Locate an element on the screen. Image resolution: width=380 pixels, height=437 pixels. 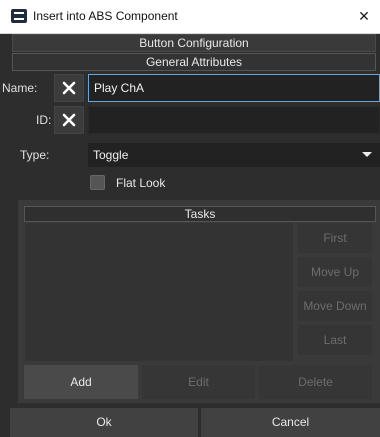
delete-button: Delete is located at coordinates (315, 382).